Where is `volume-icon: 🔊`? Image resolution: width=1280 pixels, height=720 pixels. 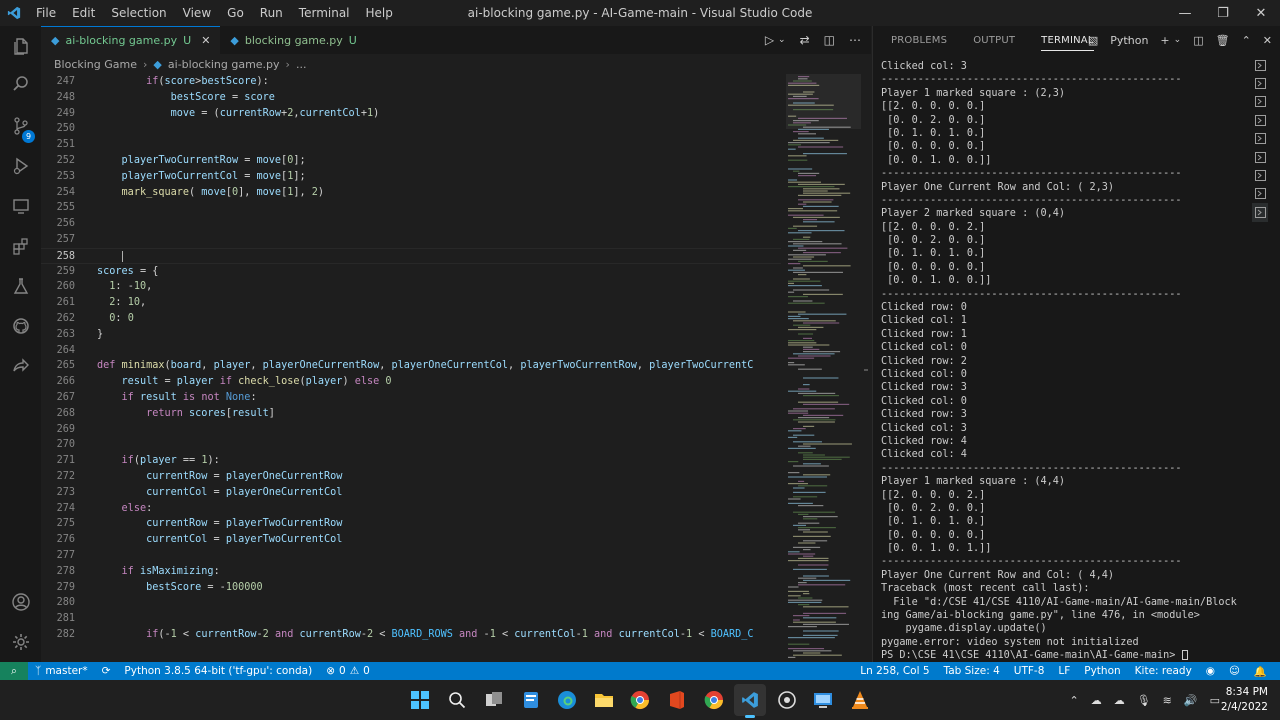
volume-icon: 🔊 is located at coordinates (1191, 700).